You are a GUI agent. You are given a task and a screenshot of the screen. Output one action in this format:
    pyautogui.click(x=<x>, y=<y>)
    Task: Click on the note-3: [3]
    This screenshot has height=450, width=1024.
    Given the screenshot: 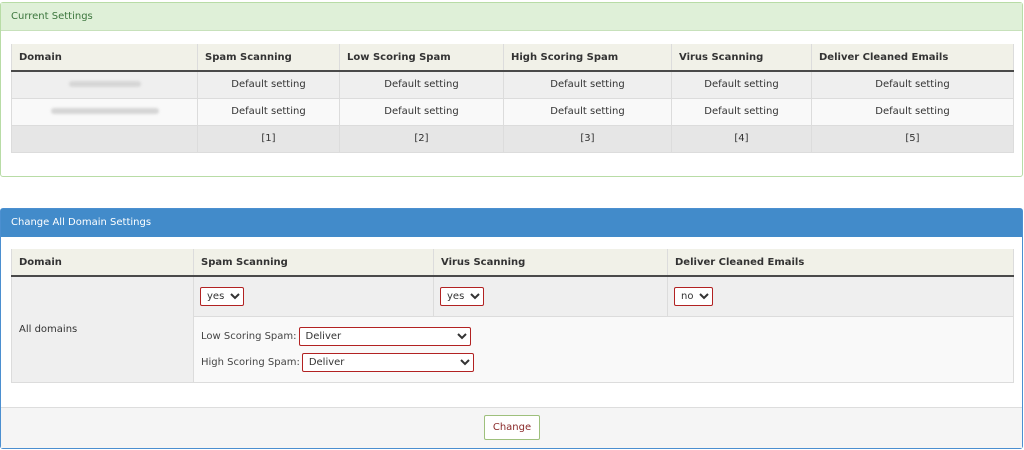 What is the action you would take?
    pyautogui.click(x=587, y=138)
    